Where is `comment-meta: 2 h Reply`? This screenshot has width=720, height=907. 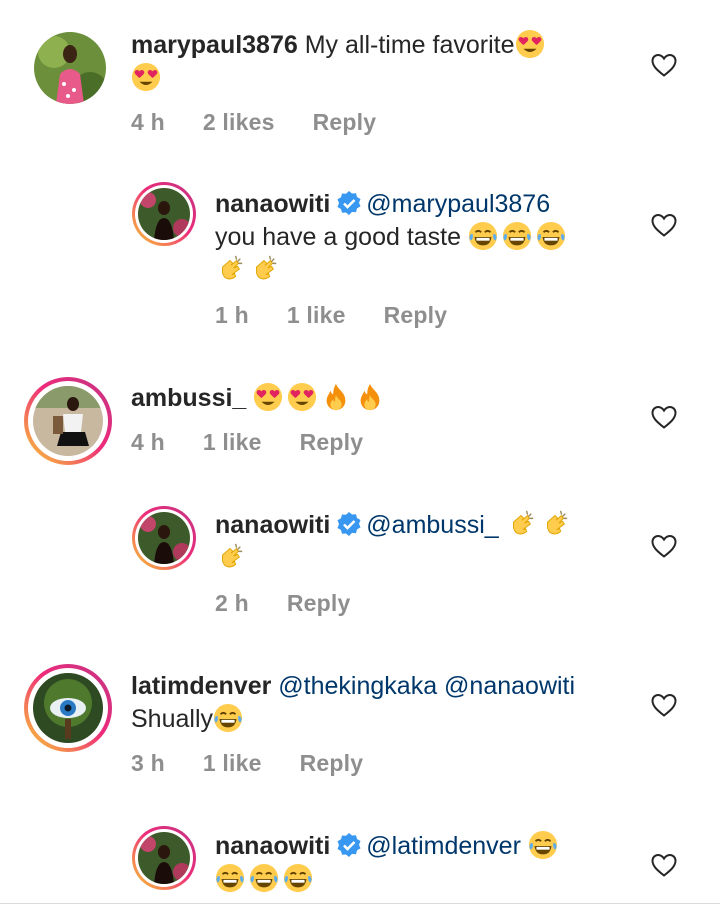
comment-meta: 2 h Reply is located at coordinates (301, 603).